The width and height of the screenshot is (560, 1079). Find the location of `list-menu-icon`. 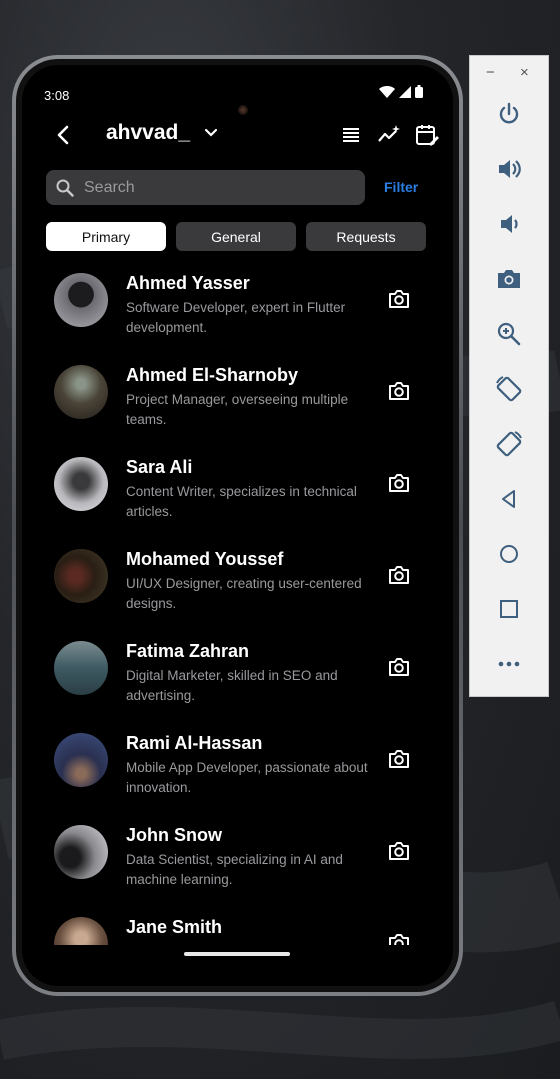

list-menu-icon is located at coordinates (351, 135).